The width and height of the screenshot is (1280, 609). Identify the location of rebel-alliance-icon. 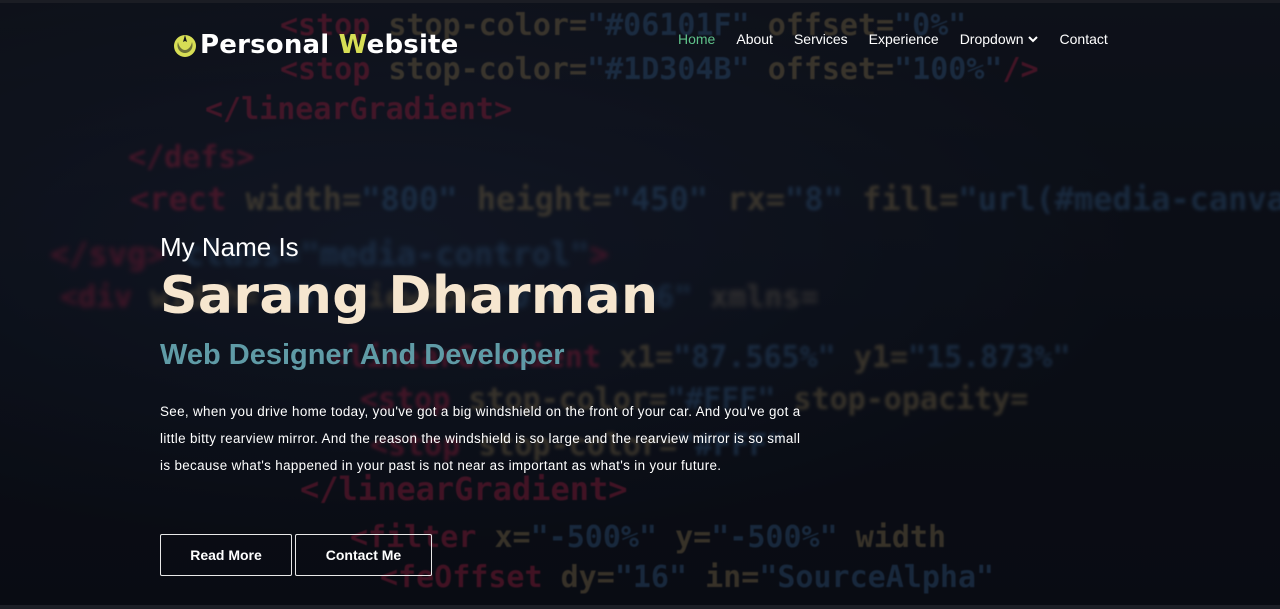
(185, 46).